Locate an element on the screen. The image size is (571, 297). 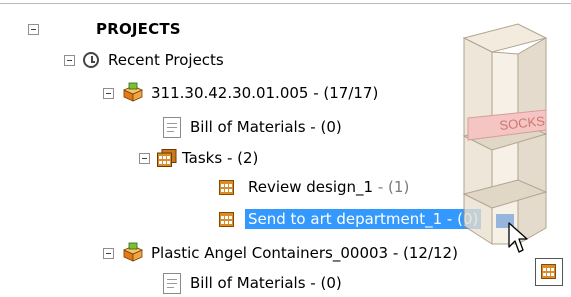
tree-label-task-review: Review design_1 - (1) is located at coordinates (328, 187).